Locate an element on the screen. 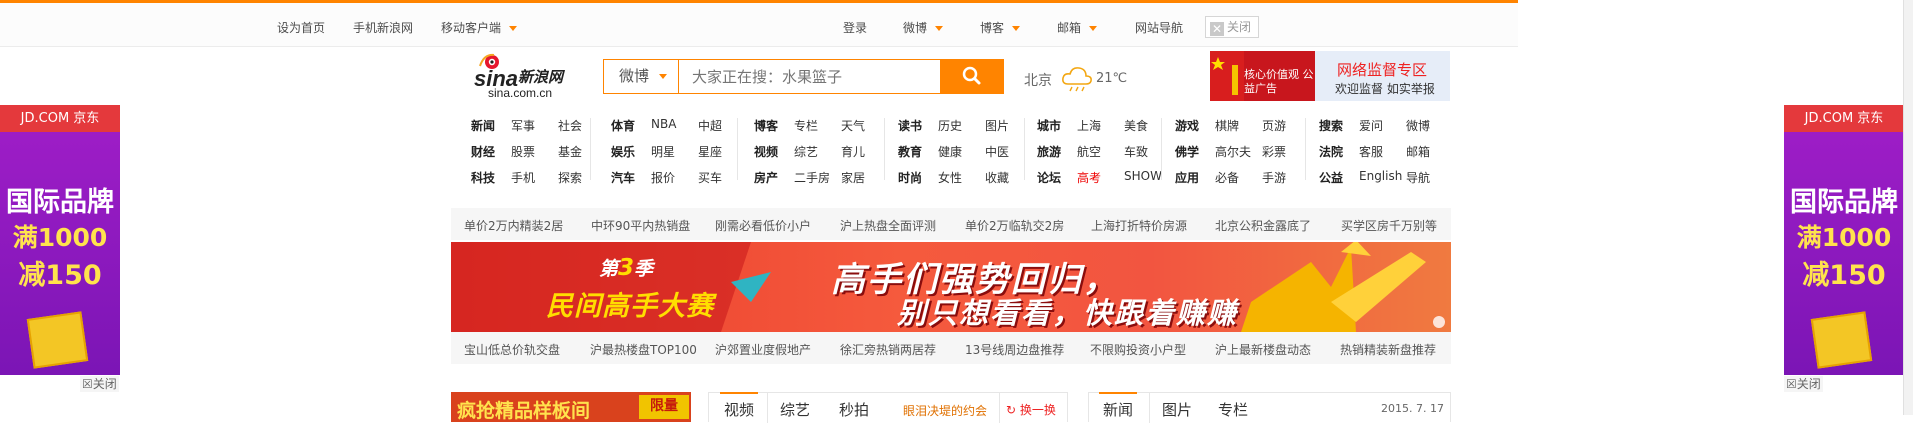 The height and width of the screenshot is (423, 1913). nav-link: 手机 is located at coordinates (523, 177).